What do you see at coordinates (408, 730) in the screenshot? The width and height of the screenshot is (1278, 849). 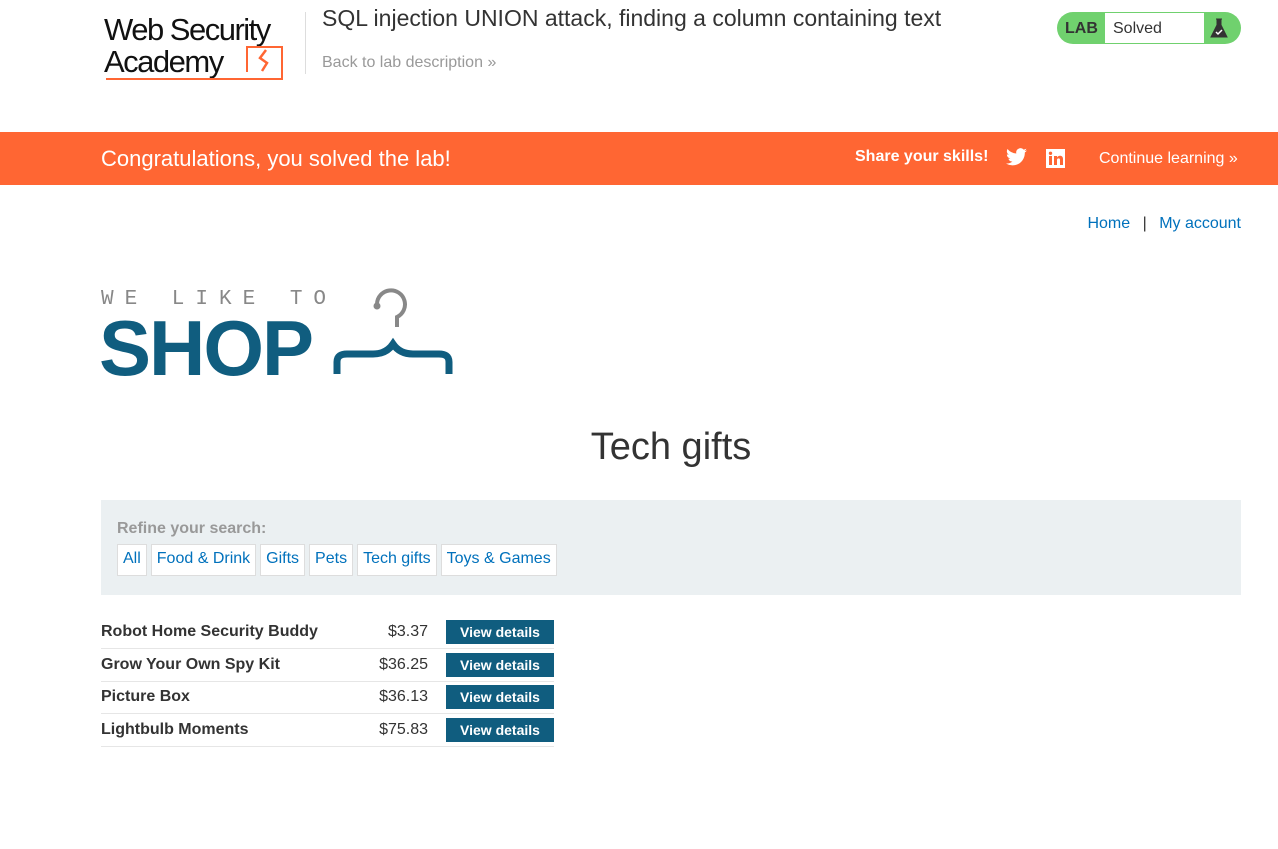 I see `product-price: $75.83` at bounding box center [408, 730].